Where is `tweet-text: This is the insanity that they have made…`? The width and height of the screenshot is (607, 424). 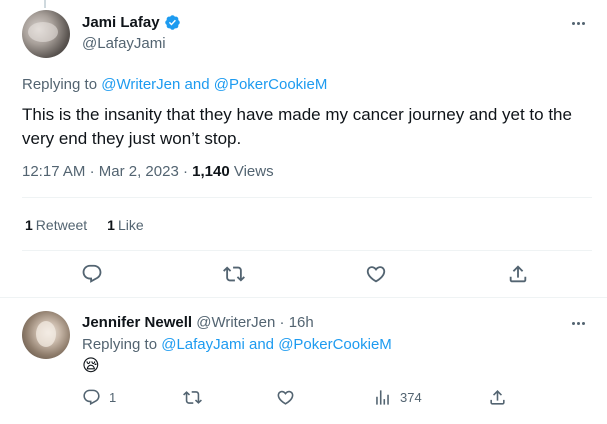
tweet-text: This is the insanity that they have made… is located at coordinates (297, 126).